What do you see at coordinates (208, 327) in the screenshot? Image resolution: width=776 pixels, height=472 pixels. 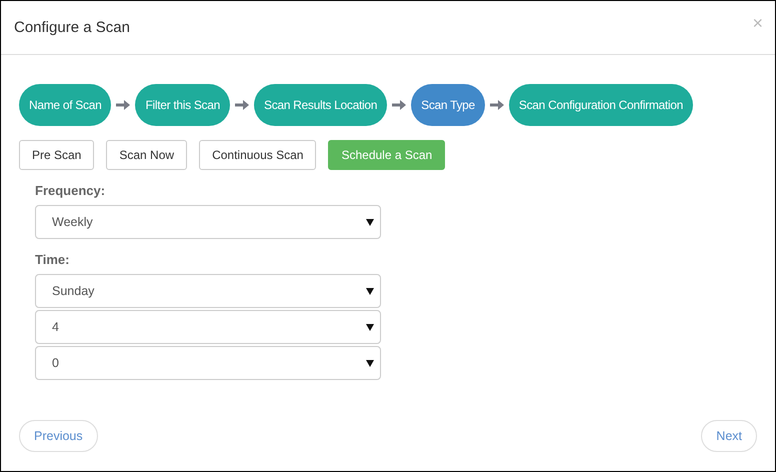 I see `dropdown-field: 4` at bounding box center [208, 327].